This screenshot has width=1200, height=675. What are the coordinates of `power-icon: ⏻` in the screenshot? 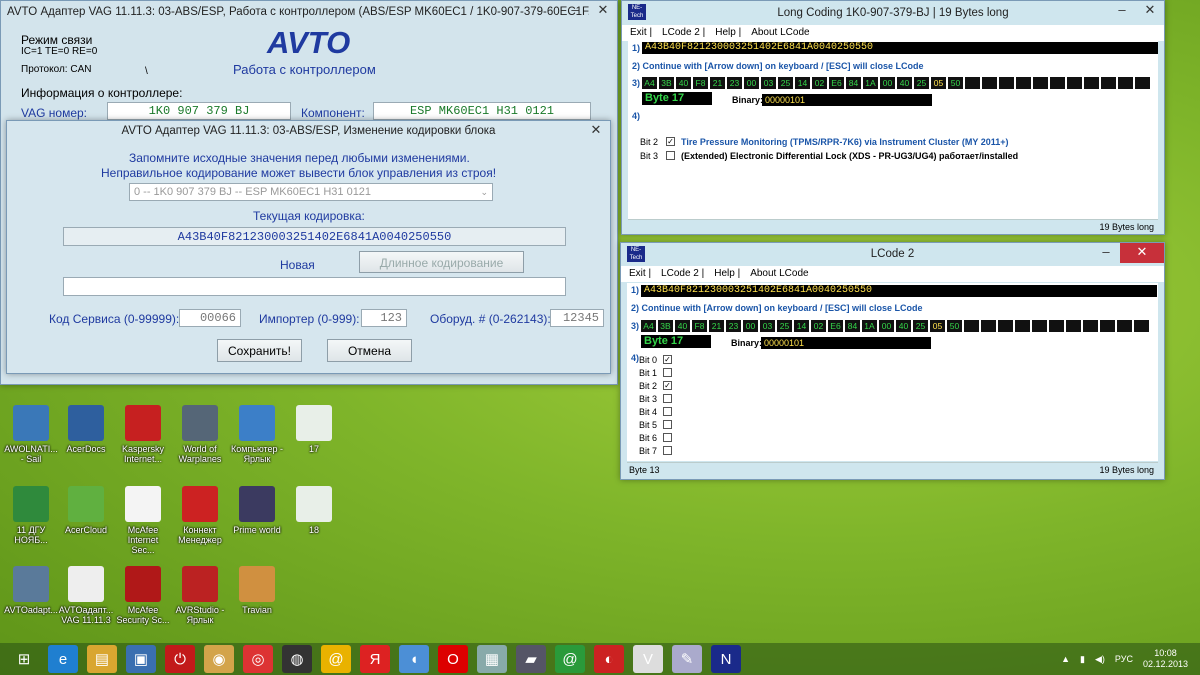 It's located at (180, 659).